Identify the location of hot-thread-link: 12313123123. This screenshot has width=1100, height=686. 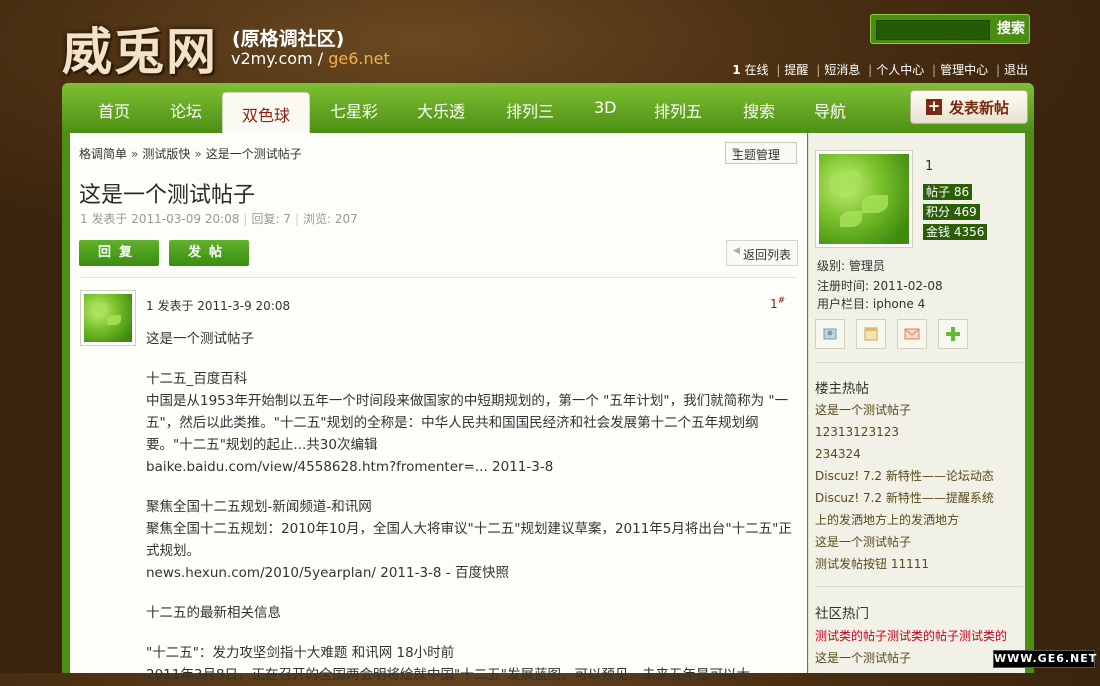
(904, 432).